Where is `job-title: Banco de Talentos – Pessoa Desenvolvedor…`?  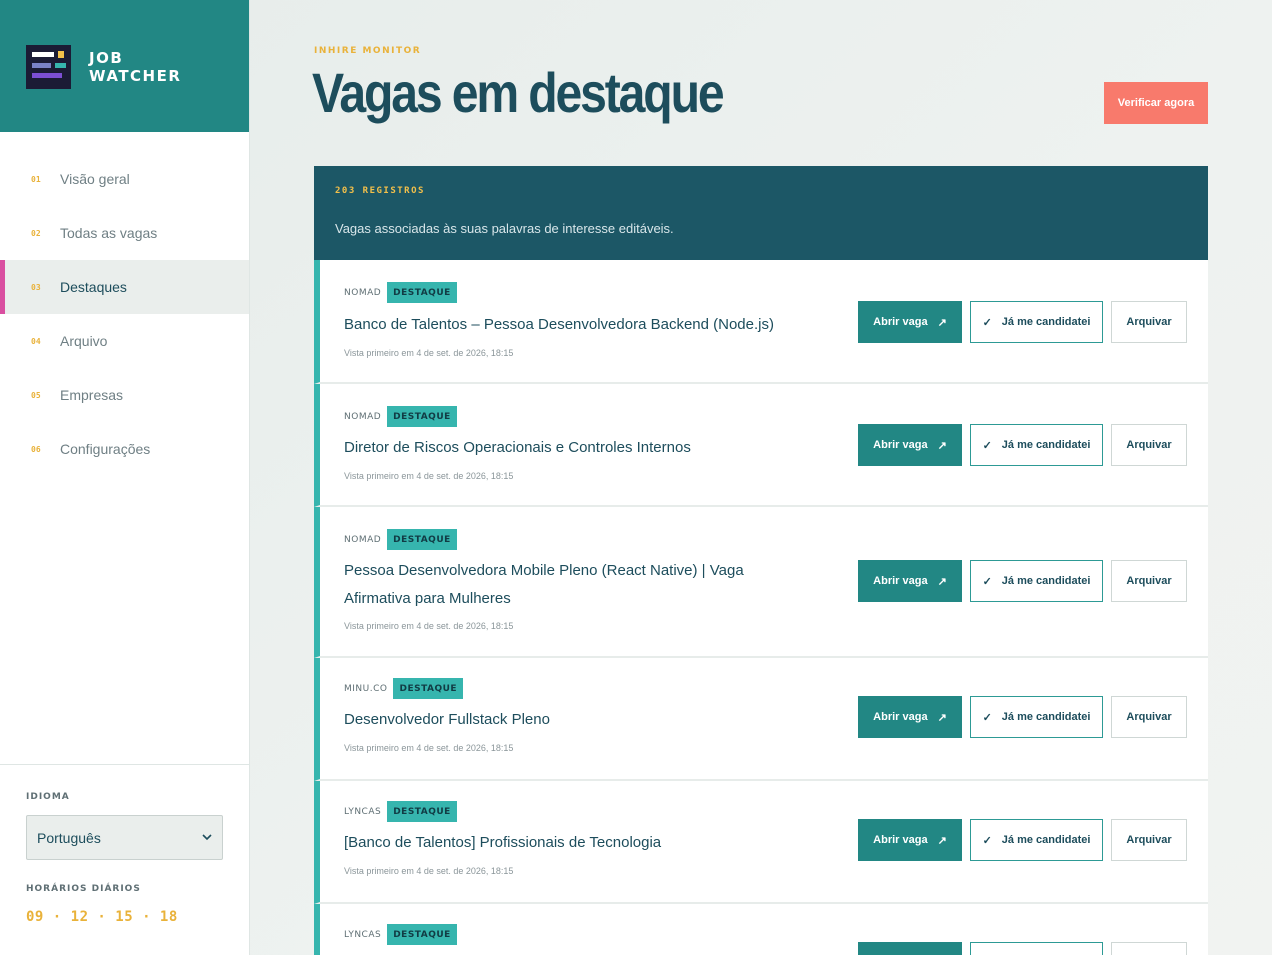
job-title: Banco de Talentos – Pessoa Desenvolvedor… is located at coordinates (559, 324).